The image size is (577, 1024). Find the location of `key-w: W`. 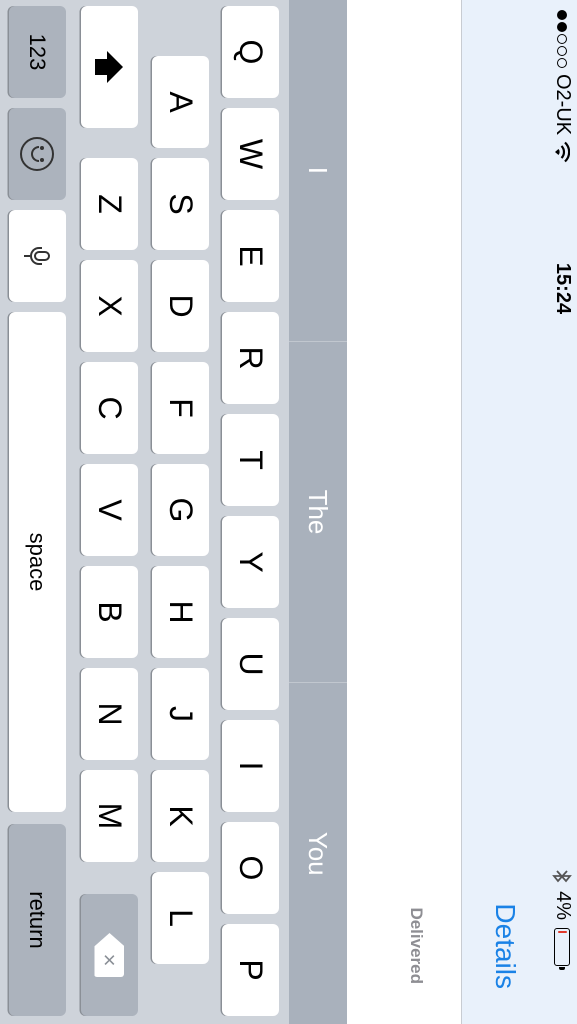

key-w: W is located at coordinates (250, 154).